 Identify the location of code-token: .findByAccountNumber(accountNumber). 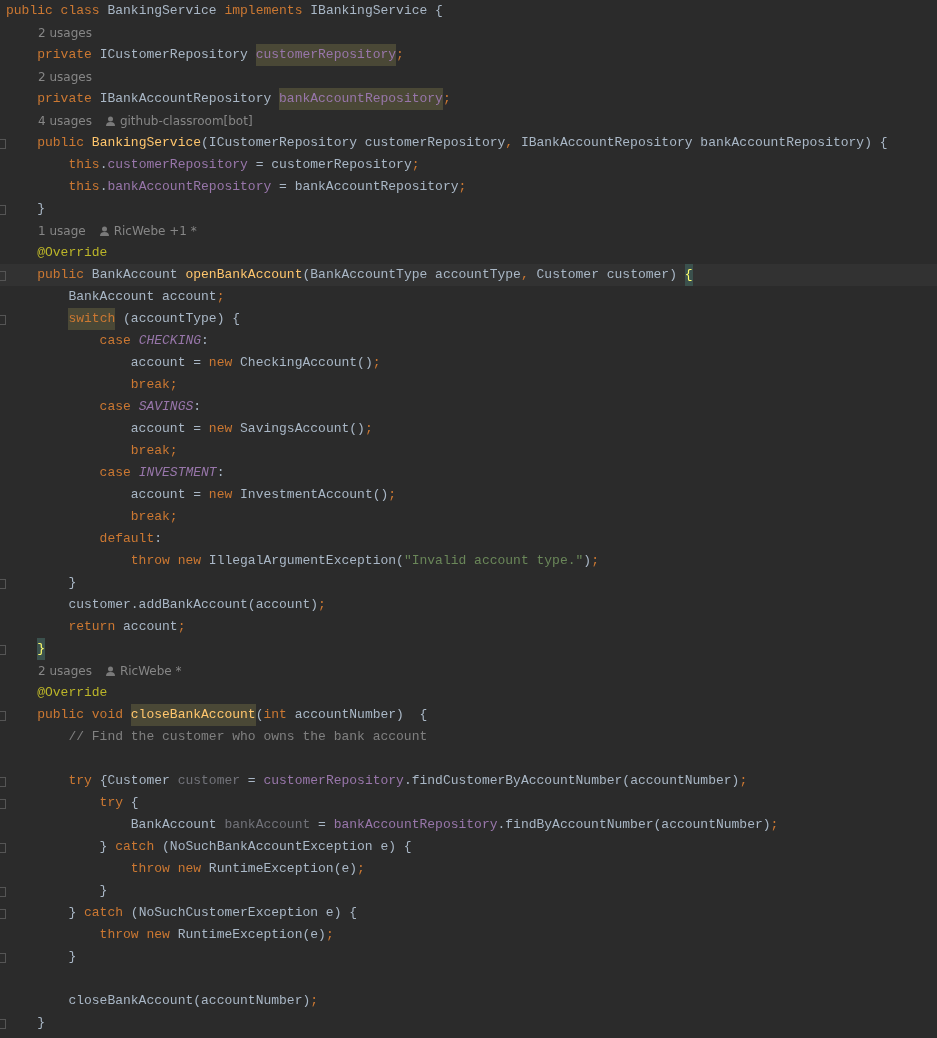
(634, 825).